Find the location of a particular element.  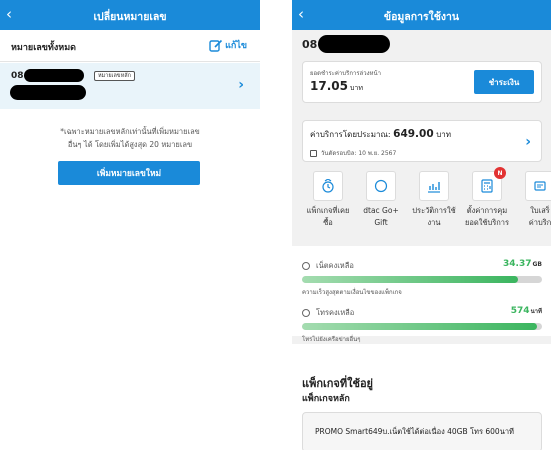

info-text-line1: *เฉพาะหมายเลขหลักเท่านั้นที่เพิ่มหมายเลข is located at coordinates (130, 131).